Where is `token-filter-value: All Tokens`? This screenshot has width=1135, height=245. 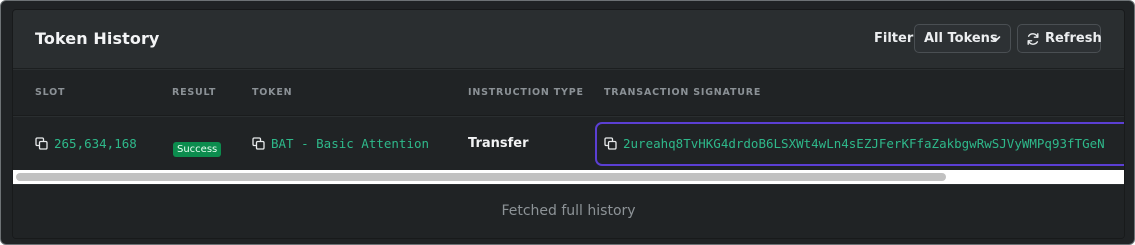
token-filter-value: All Tokens is located at coordinates (961, 38).